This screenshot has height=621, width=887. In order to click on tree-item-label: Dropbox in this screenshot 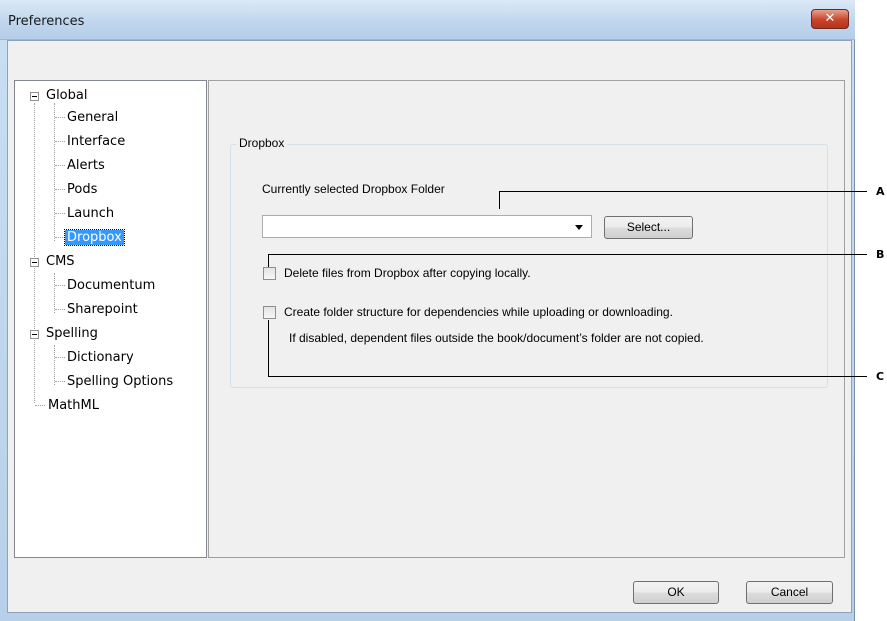, I will do `click(94, 237)`.